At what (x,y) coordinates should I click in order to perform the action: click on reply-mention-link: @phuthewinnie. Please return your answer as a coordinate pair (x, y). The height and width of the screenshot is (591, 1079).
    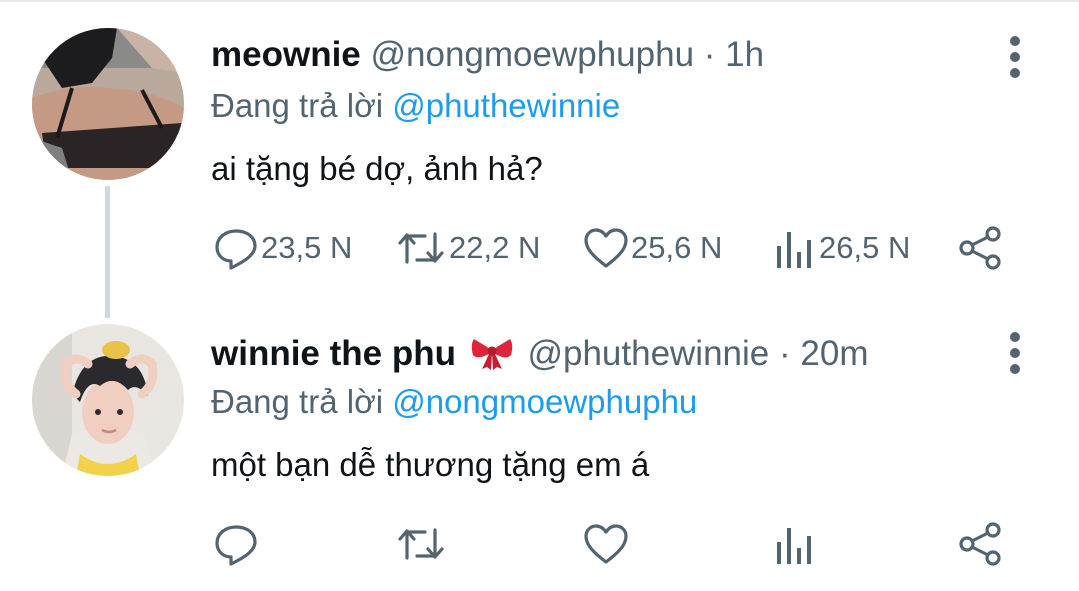
    Looking at the image, I should click on (506, 105).